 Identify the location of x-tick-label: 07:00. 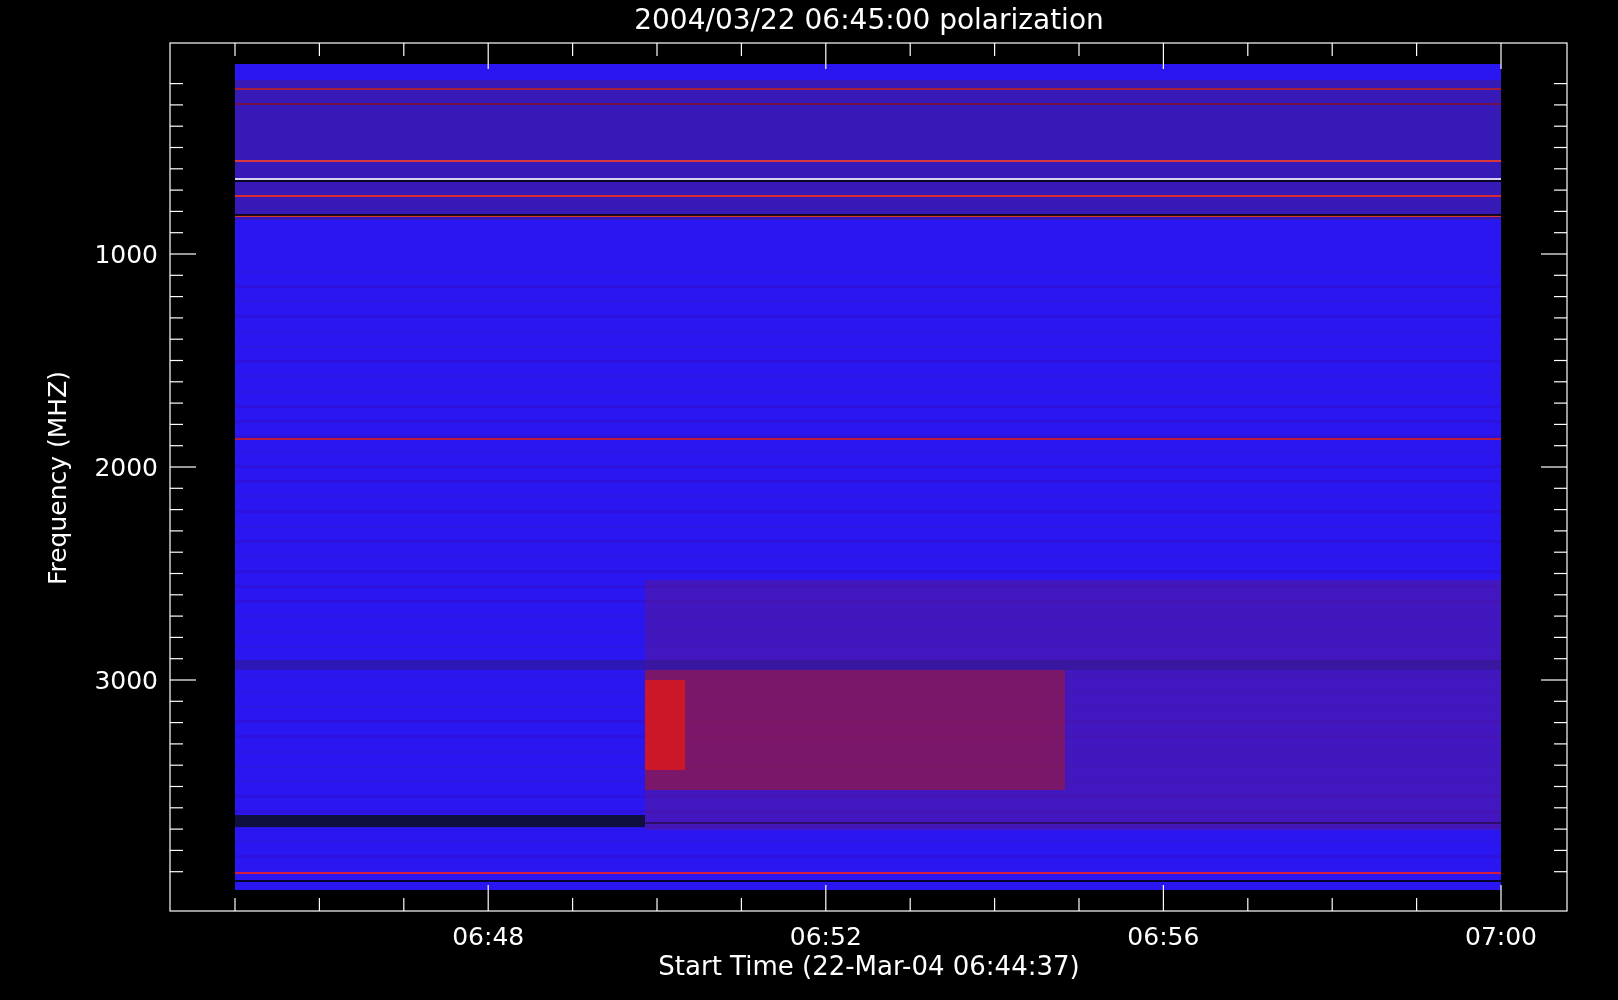
(1501, 936).